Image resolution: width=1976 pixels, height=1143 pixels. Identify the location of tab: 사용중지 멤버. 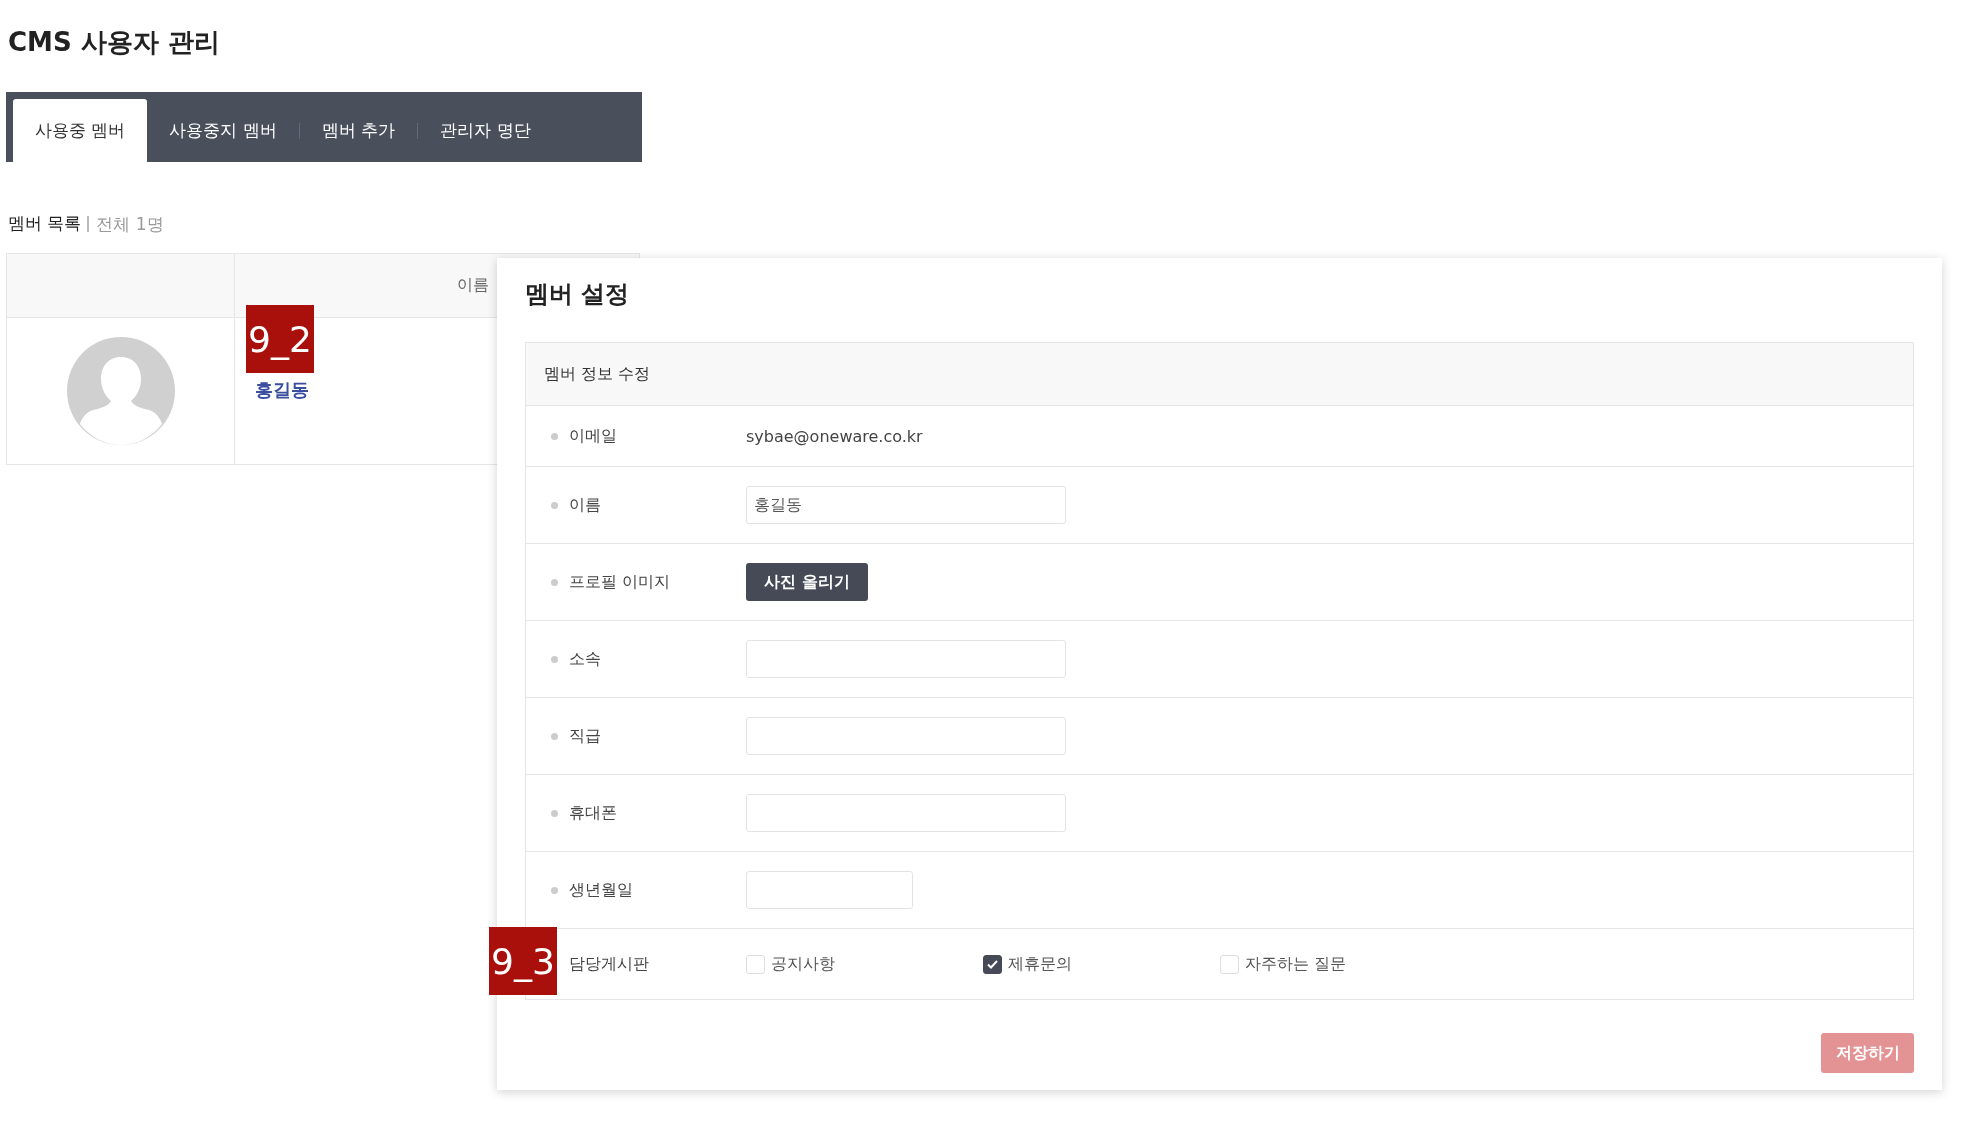
(223, 130).